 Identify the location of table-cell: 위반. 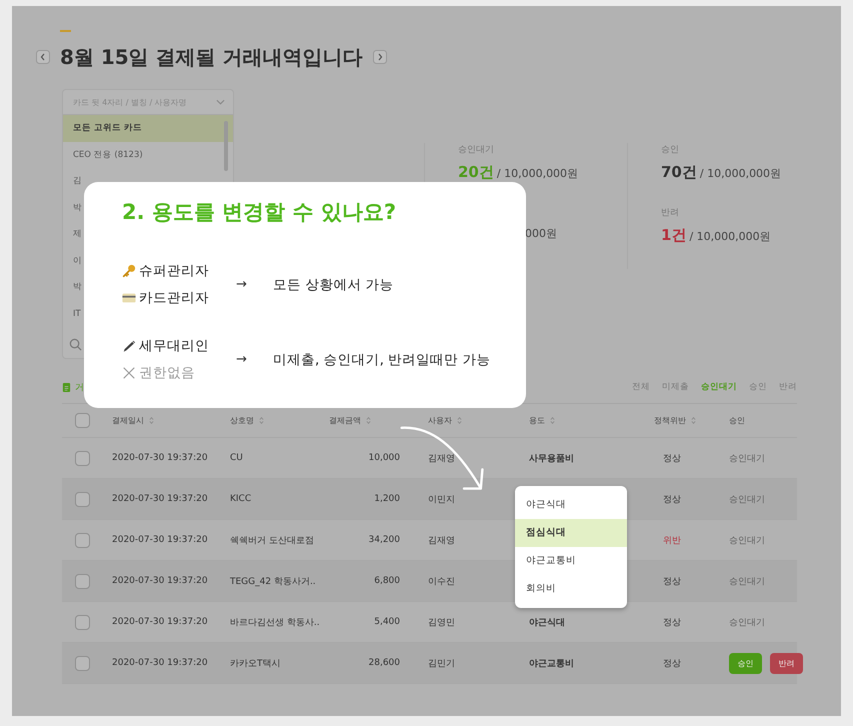
(672, 541).